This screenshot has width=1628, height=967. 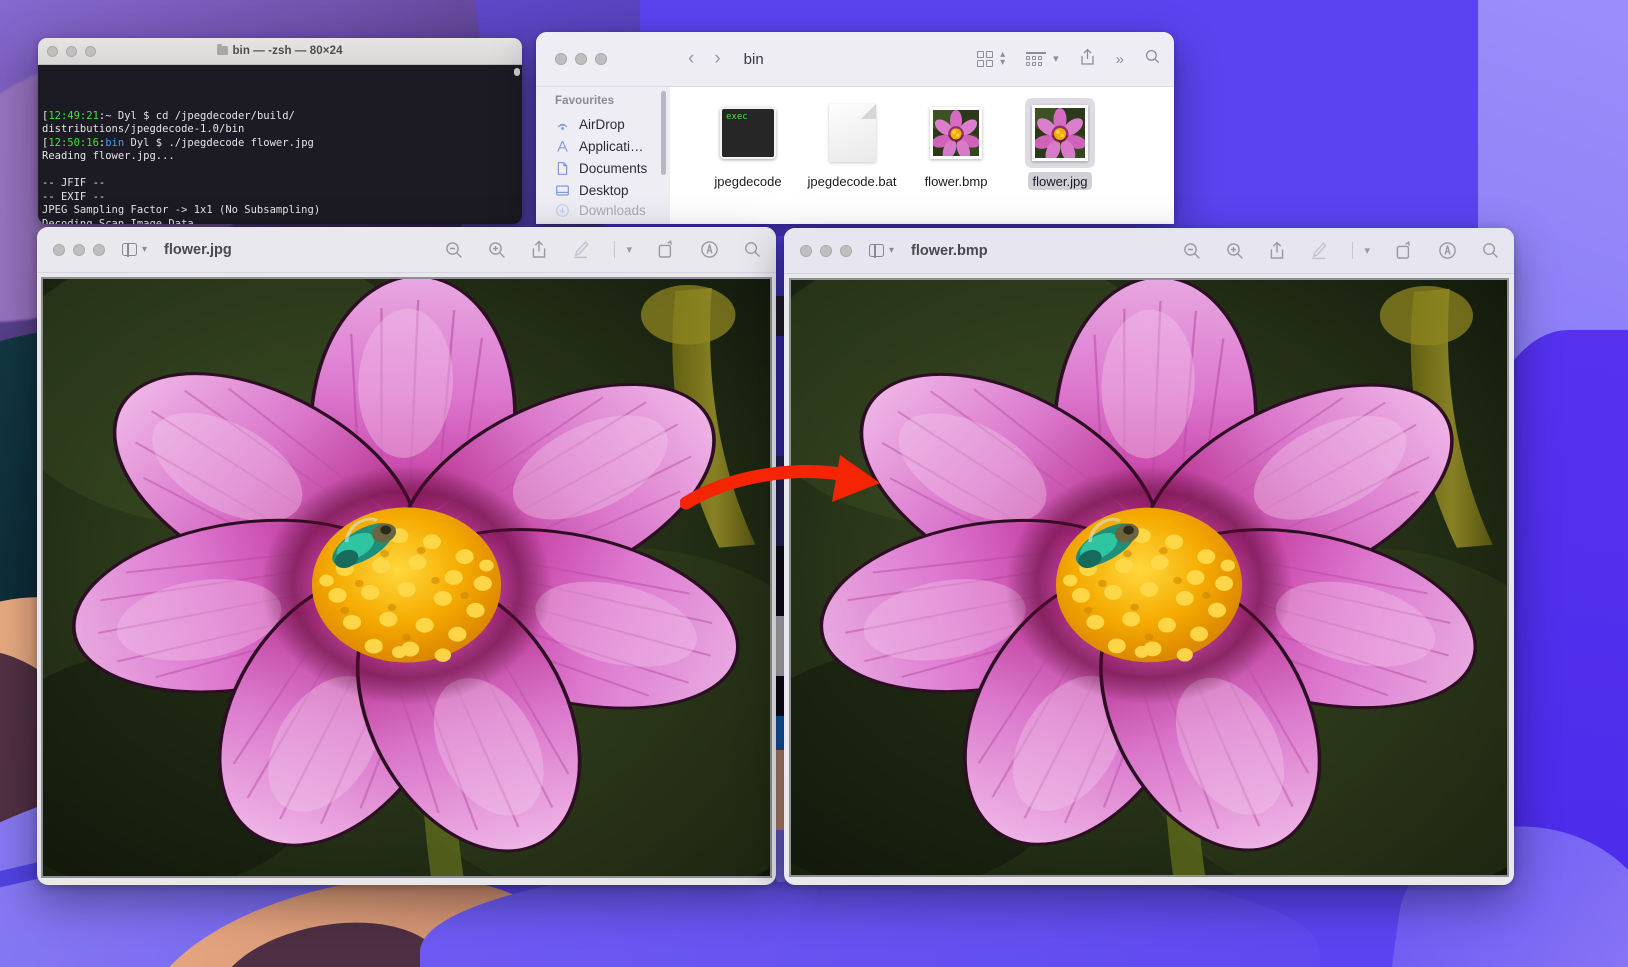 What do you see at coordinates (852, 133) in the screenshot?
I see `document-icon` at bounding box center [852, 133].